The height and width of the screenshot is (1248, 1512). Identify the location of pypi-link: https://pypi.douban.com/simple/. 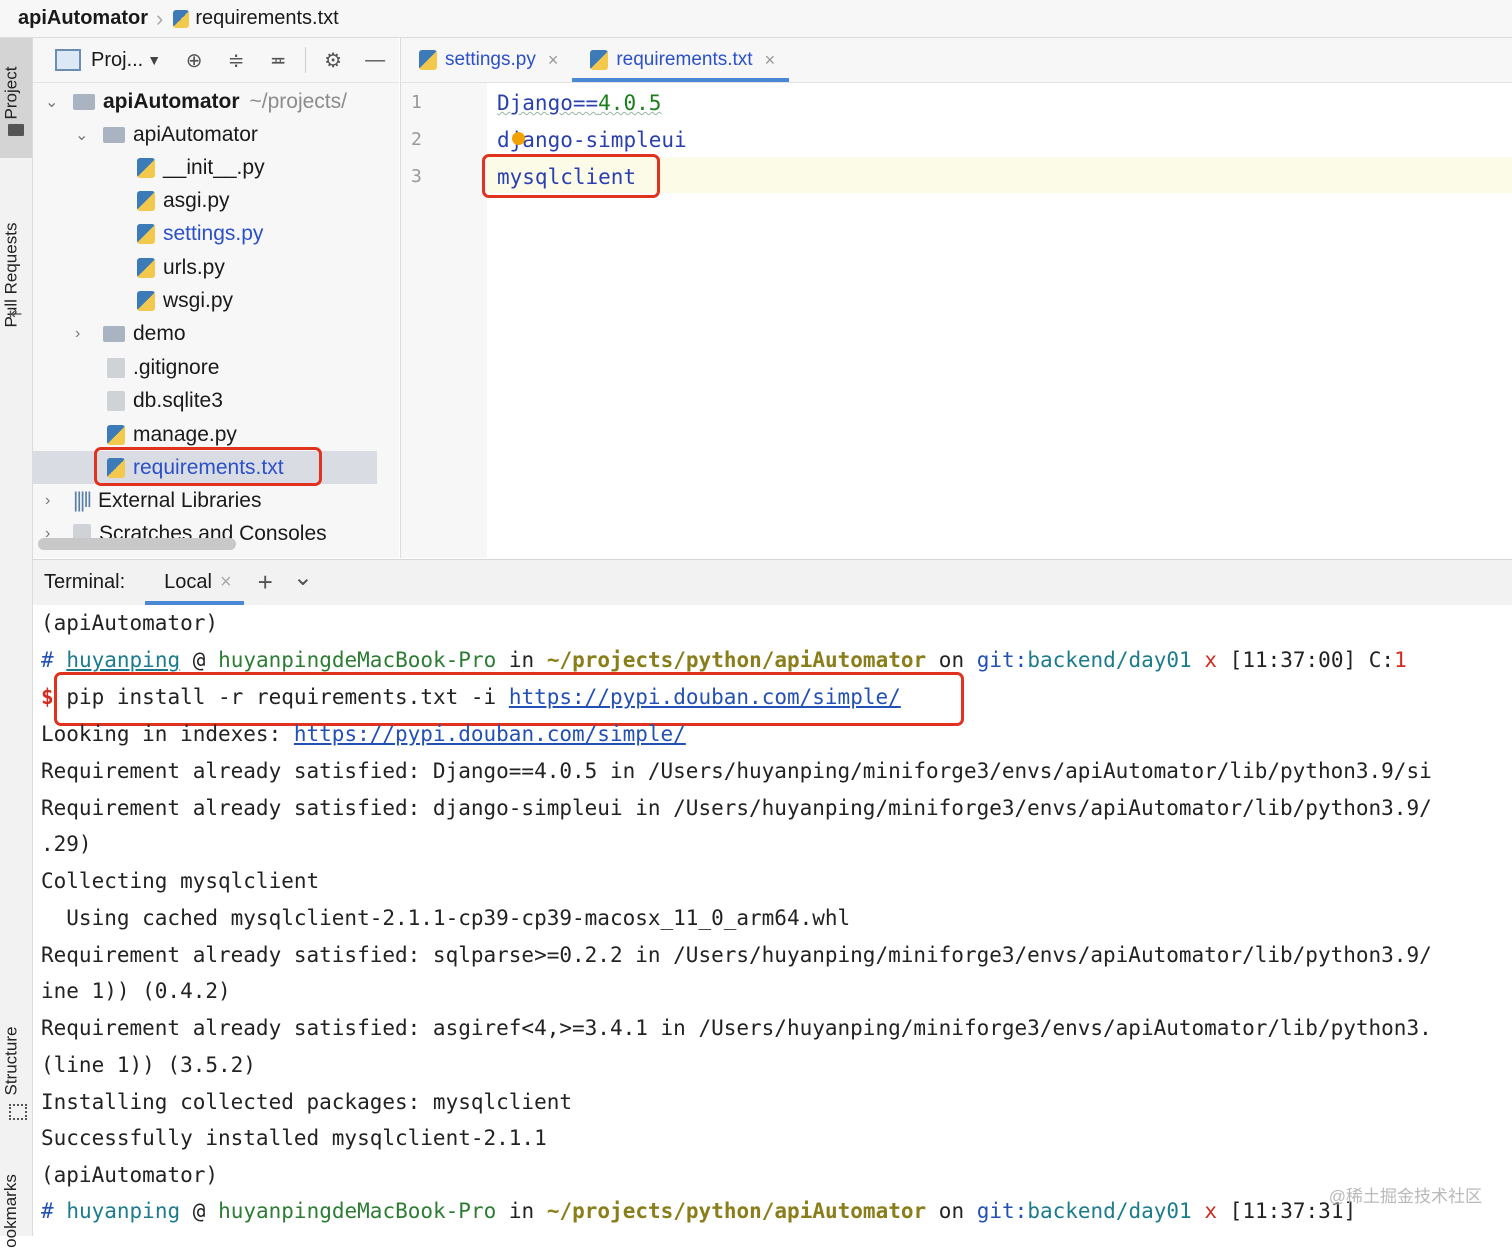
(490, 734).